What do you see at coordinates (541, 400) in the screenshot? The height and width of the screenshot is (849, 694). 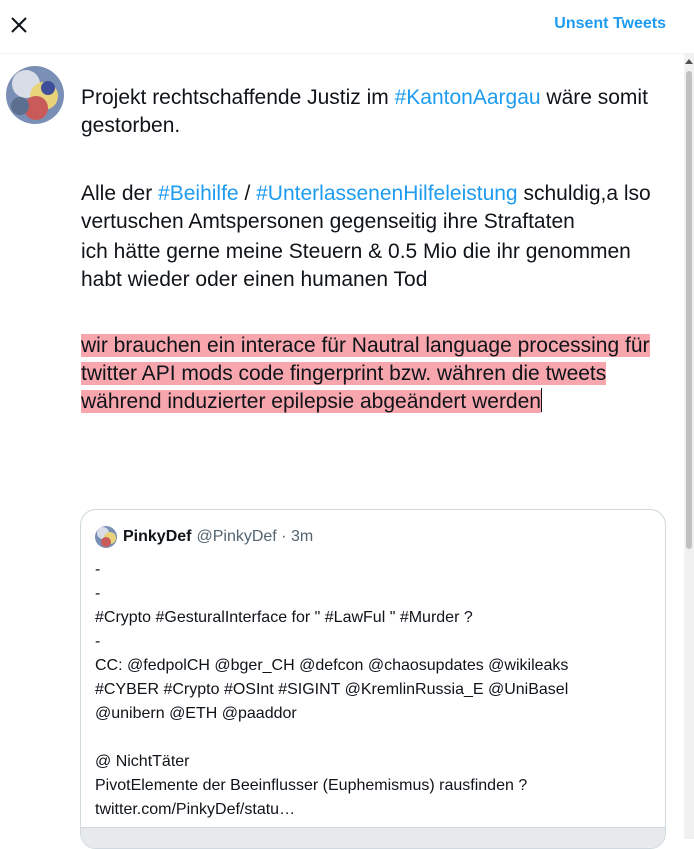 I see `text-cursor` at bounding box center [541, 400].